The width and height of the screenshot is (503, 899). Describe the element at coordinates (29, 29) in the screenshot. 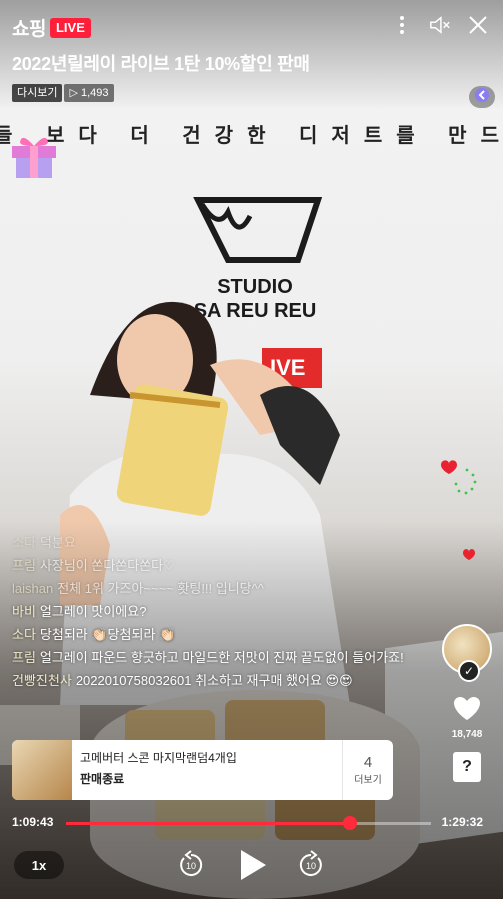

I see `brand-name: 쇼핑` at that location.